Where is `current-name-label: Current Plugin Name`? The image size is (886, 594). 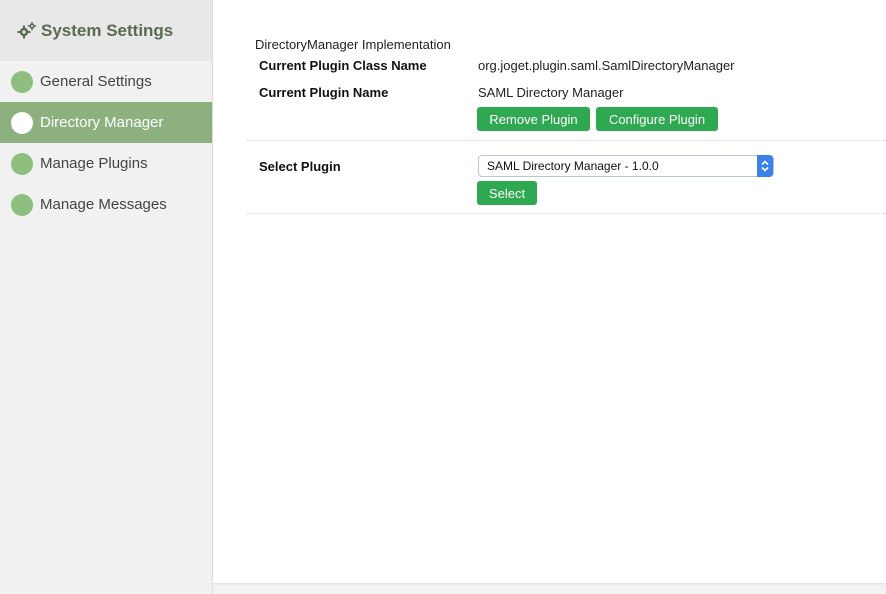
current-name-label: Current Plugin Name is located at coordinates (324, 92).